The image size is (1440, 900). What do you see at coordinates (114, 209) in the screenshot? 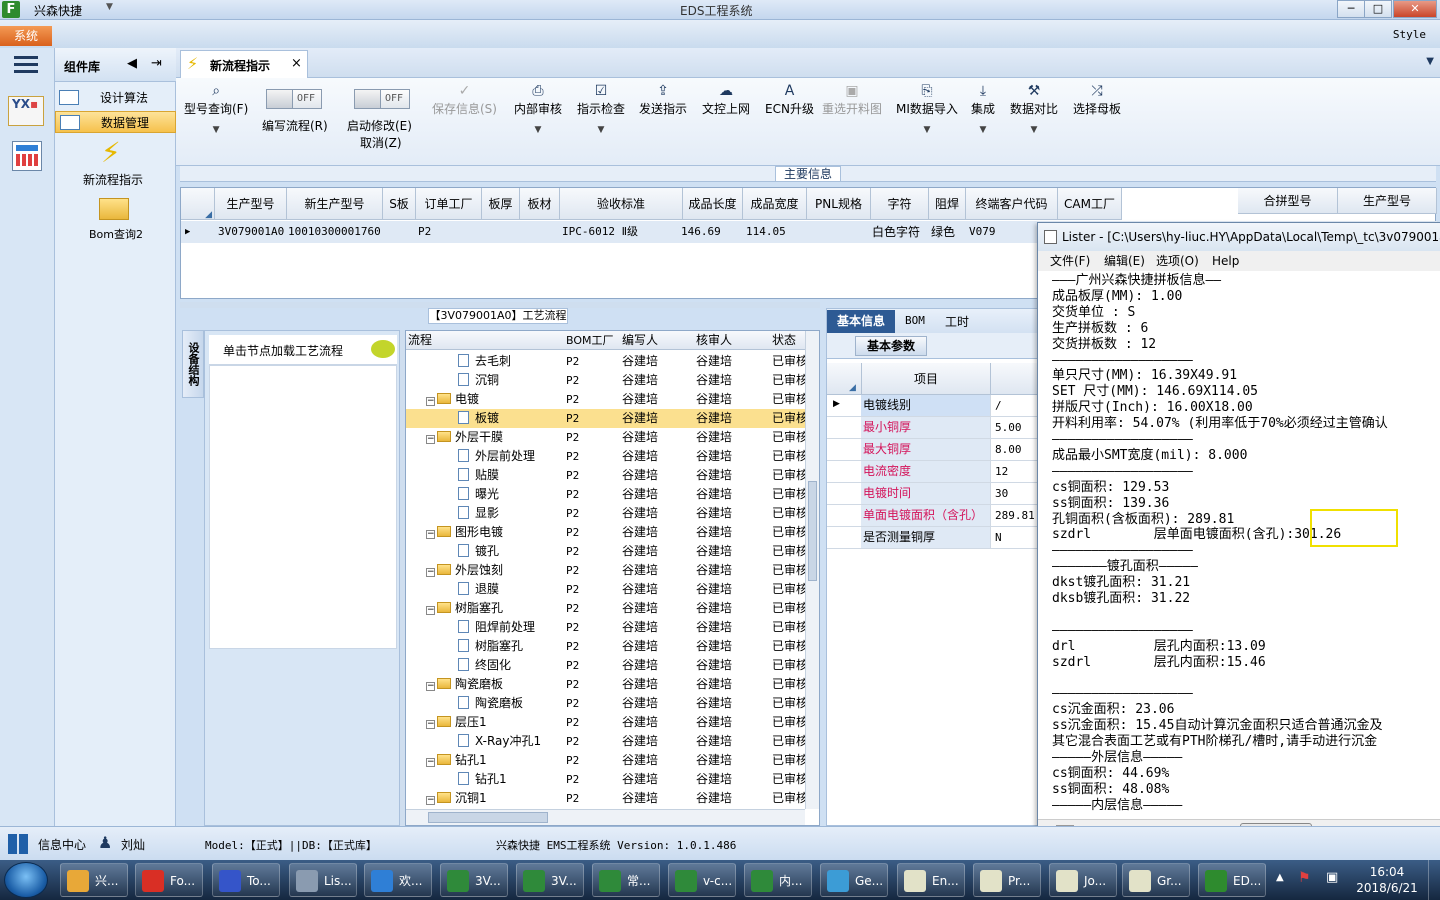
I see `folder-icon` at bounding box center [114, 209].